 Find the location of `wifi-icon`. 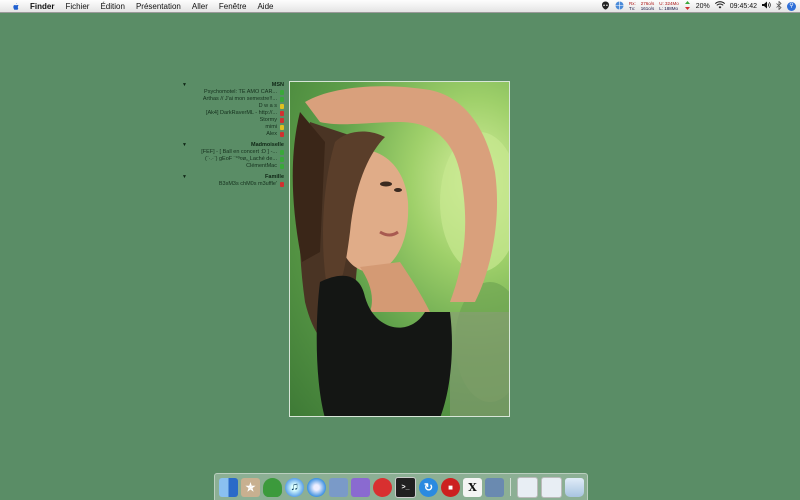

wifi-icon is located at coordinates (719, 6).